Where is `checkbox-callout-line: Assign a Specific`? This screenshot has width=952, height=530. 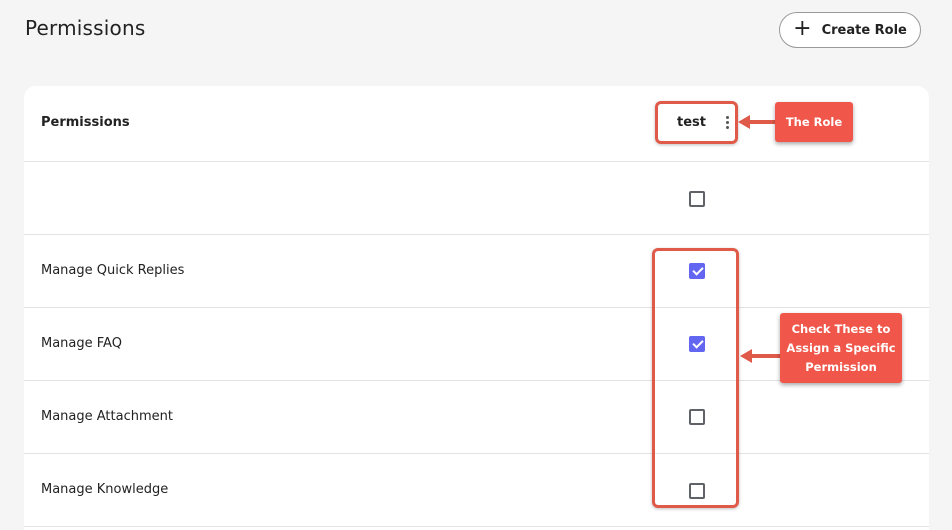
checkbox-callout-line: Assign a Specific is located at coordinates (841, 347).